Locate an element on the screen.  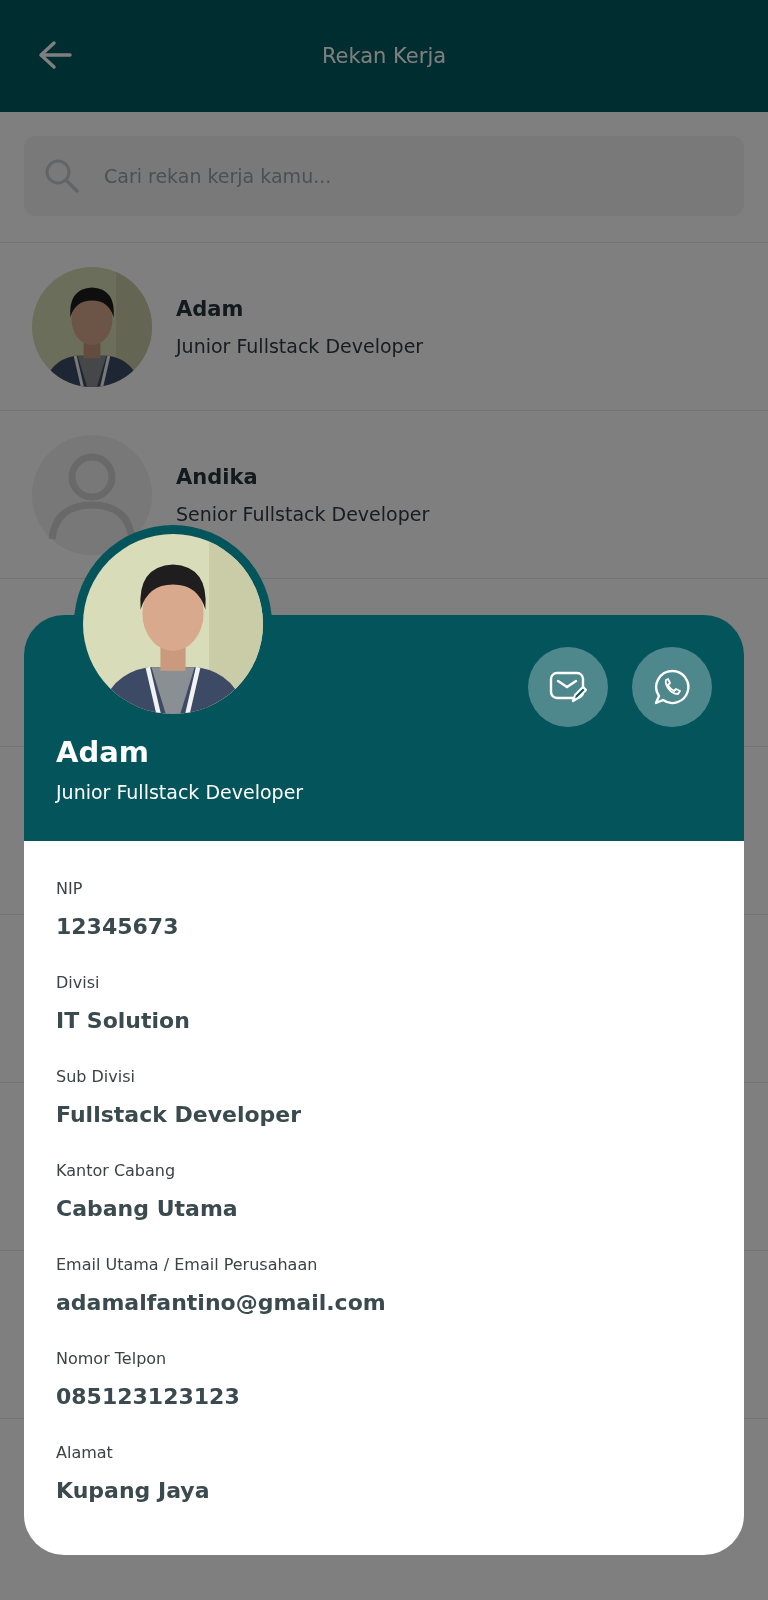
field-value: 085123123123 is located at coordinates (148, 1396).